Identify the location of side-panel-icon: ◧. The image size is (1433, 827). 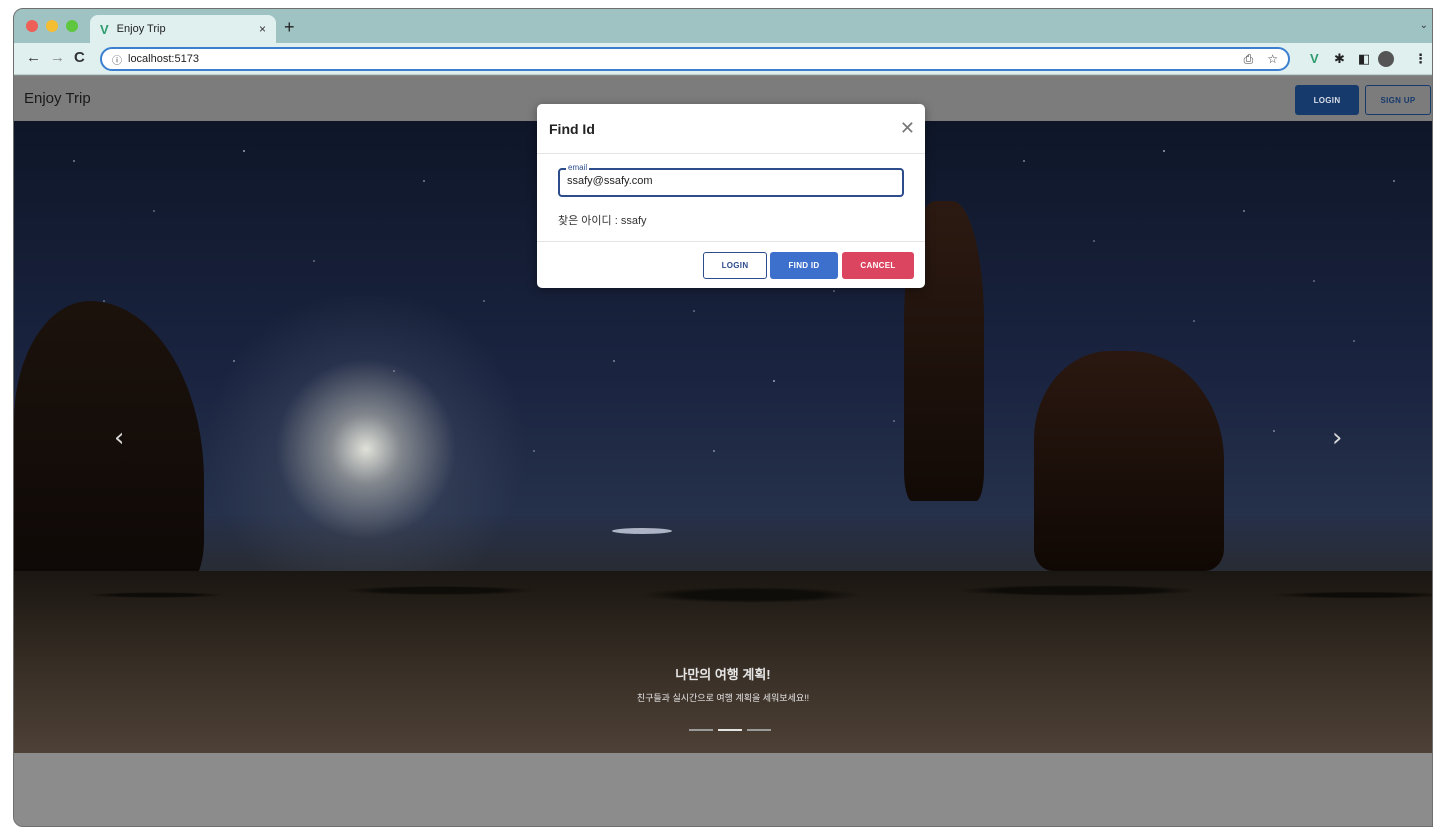
(1364, 59).